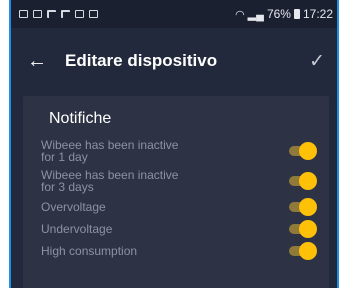 This screenshot has width=350, height=288. Describe the element at coordinates (58, 14) in the screenshot. I see `notification-icons` at that location.